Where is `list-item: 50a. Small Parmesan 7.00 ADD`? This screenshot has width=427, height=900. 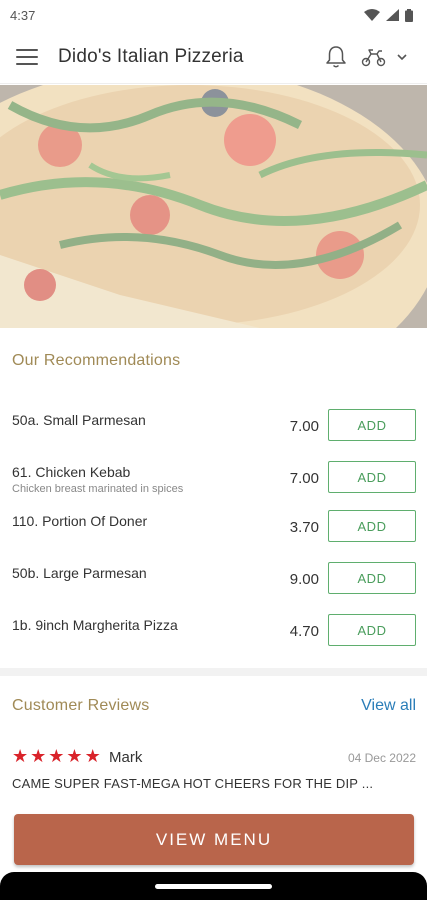
list-item: 50a. Small Parmesan 7.00 ADD is located at coordinates (213, 429).